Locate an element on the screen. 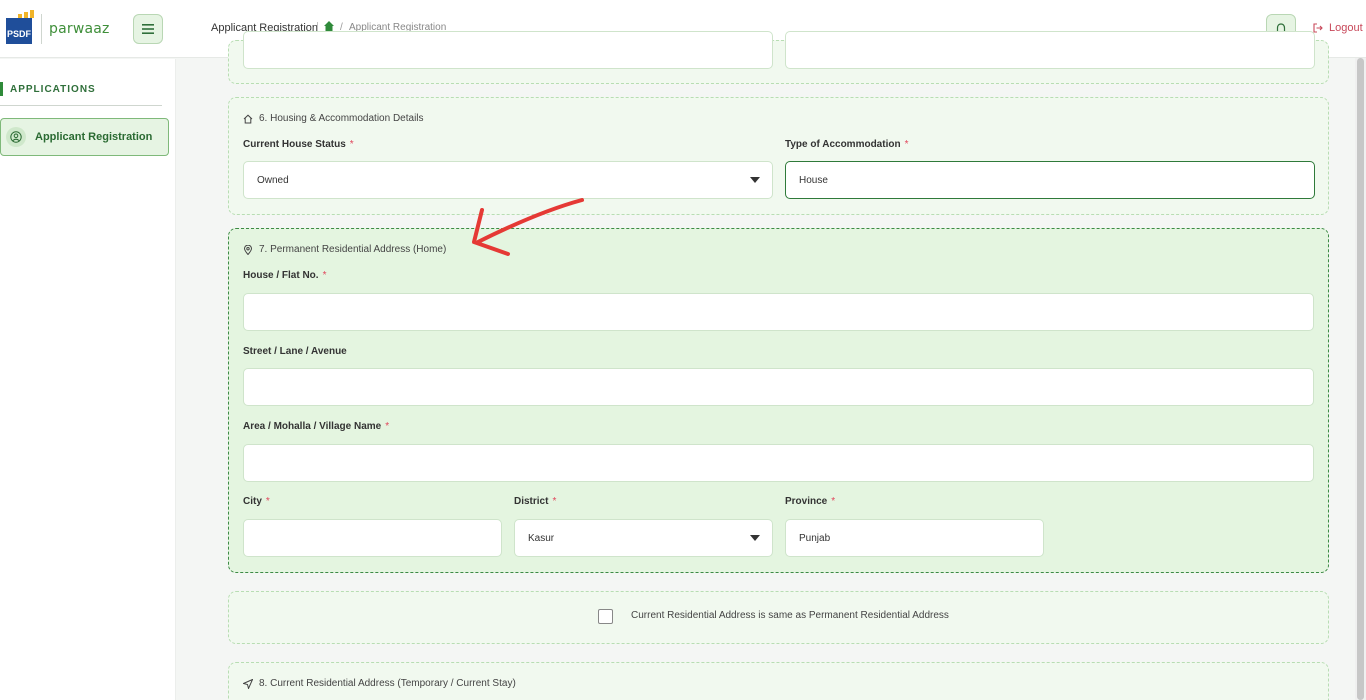 Image resolution: width=1366 pixels, height=700 pixels. area-label: Area / Mohalla / Village Name * is located at coordinates (316, 426).